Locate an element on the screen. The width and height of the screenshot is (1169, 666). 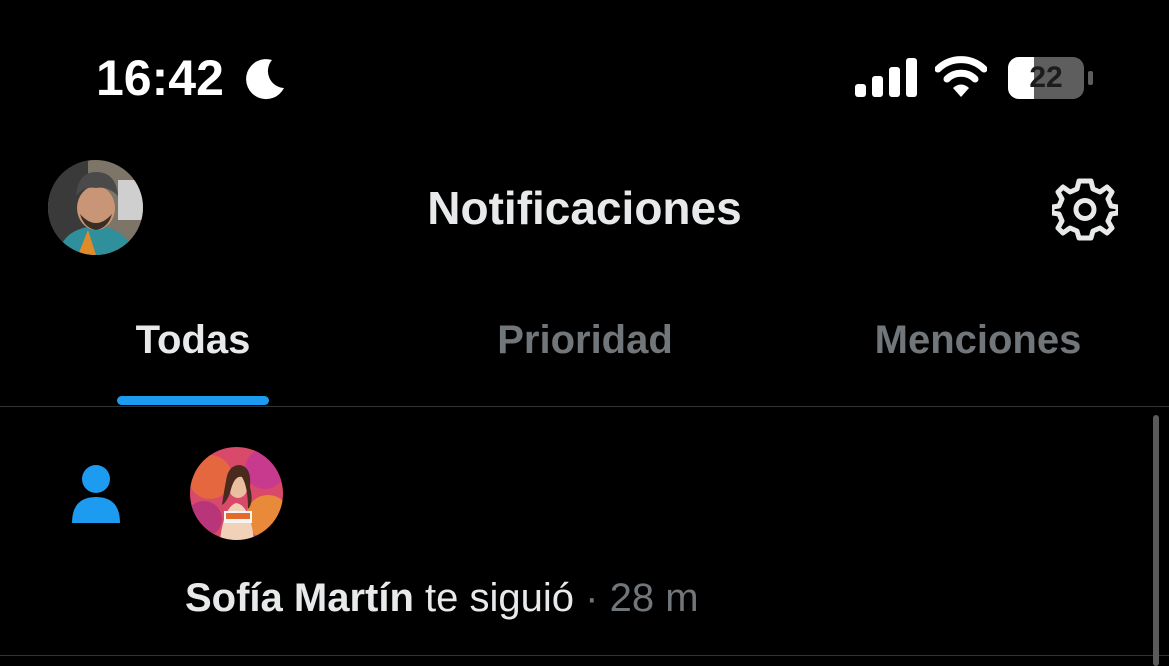
wifi-icon is located at coordinates (961, 76).